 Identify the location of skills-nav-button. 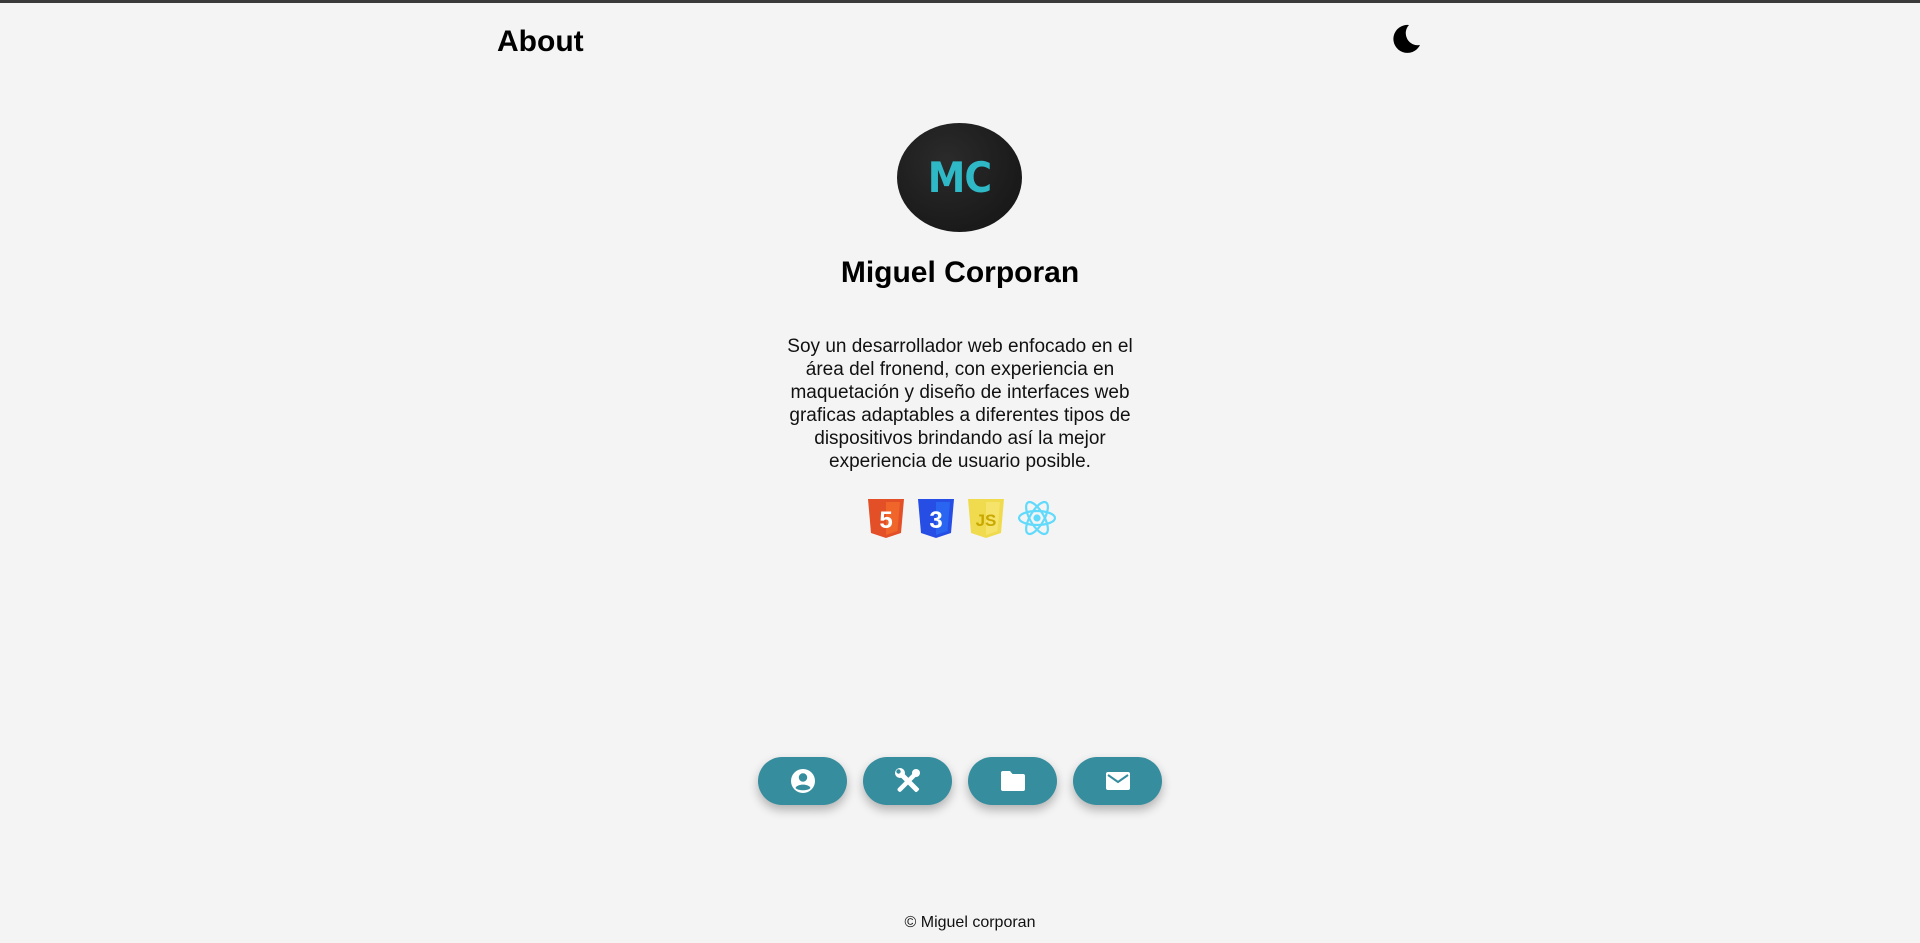
(907, 781).